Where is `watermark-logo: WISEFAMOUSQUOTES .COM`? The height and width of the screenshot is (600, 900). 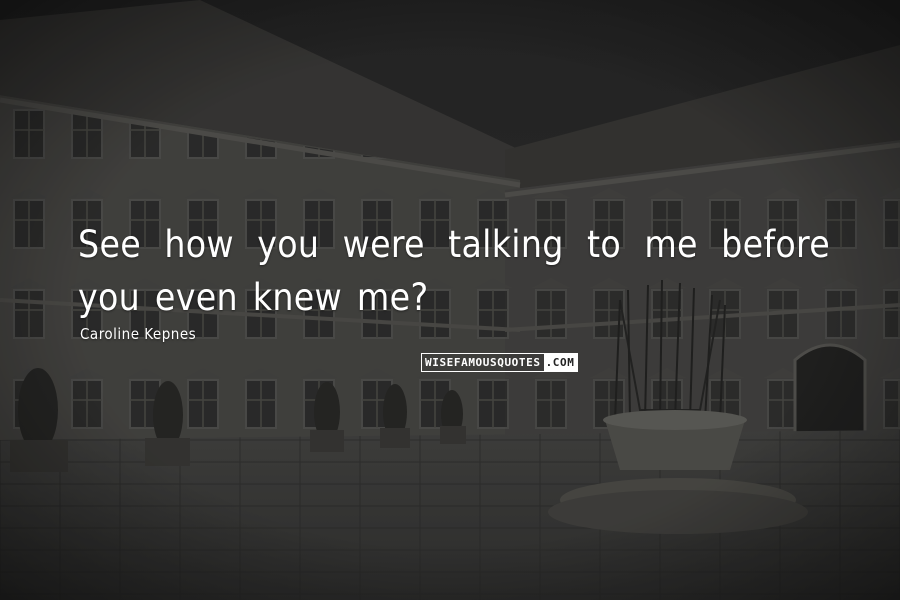
watermark-logo: WISEFAMOUSQUOTES .COM is located at coordinates (500, 362).